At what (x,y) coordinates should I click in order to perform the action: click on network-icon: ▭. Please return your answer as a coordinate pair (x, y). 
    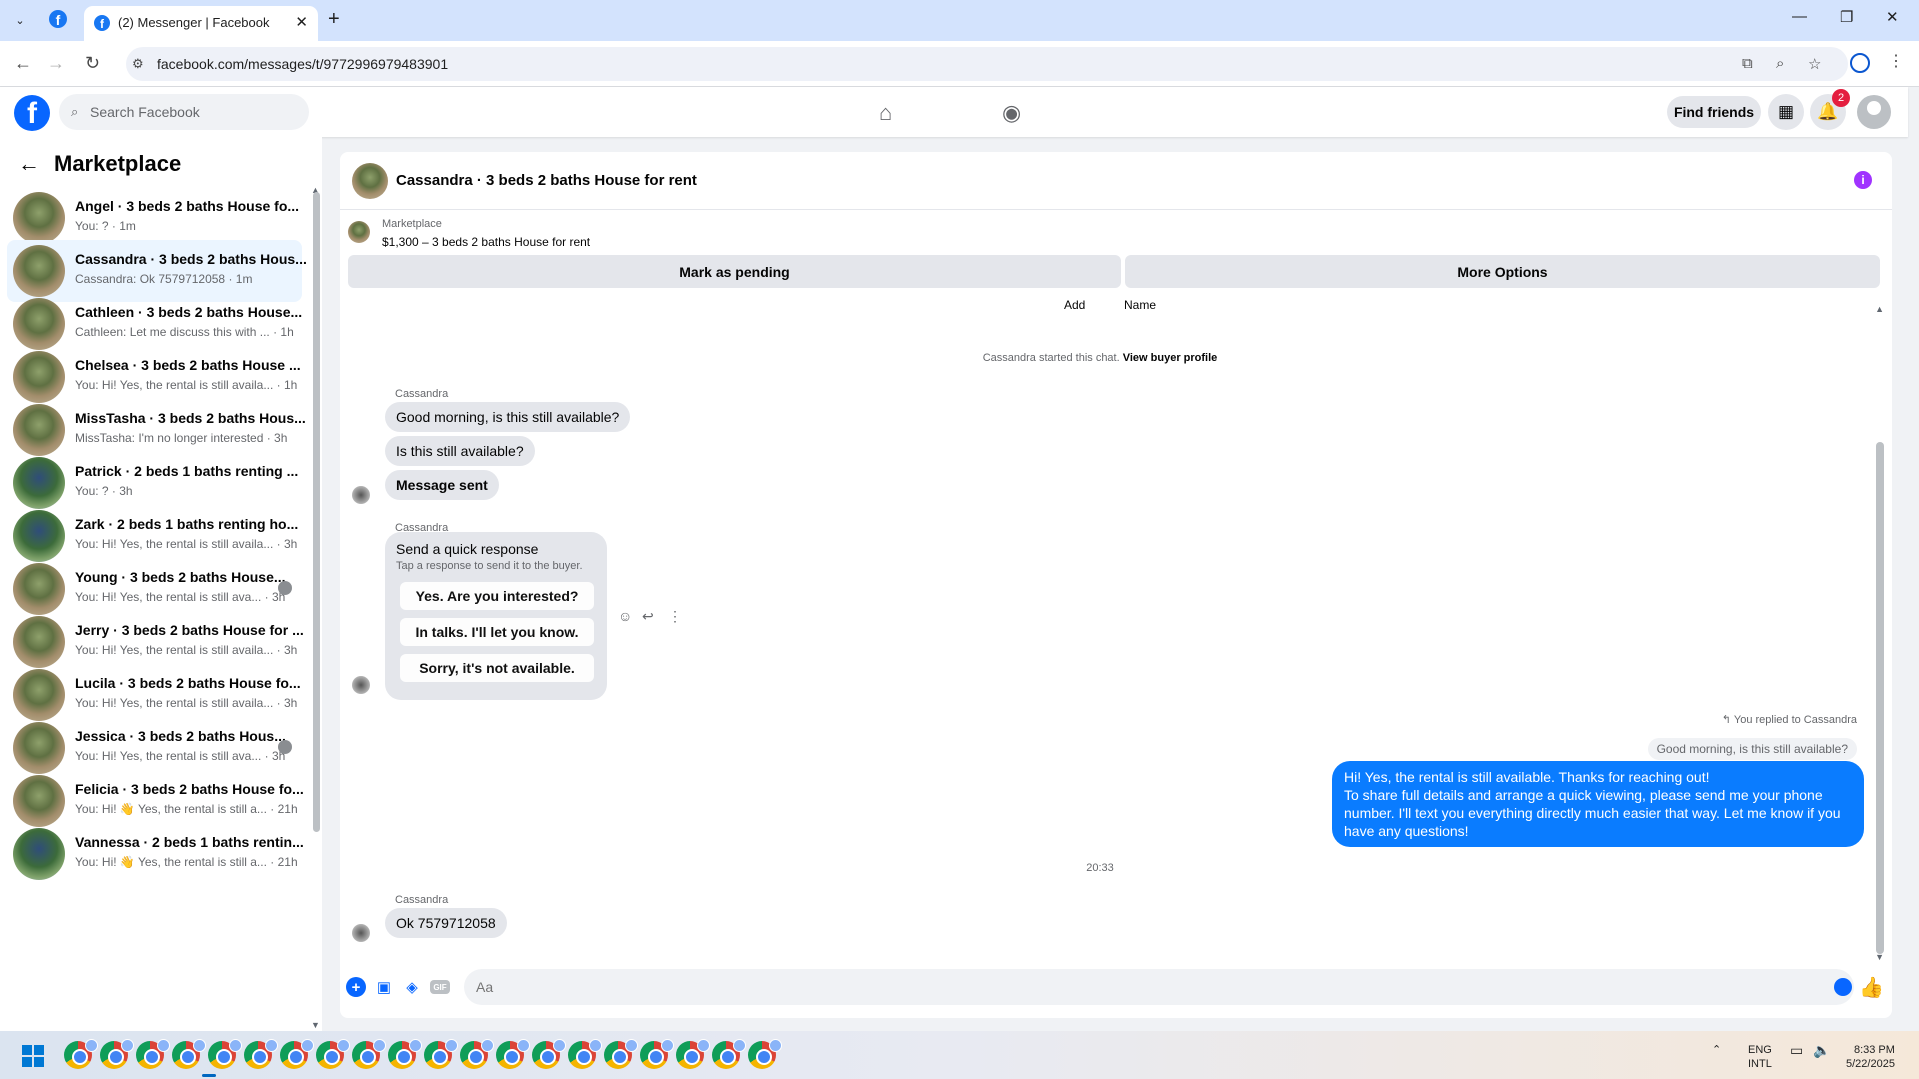
    Looking at the image, I should click on (1796, 1050).